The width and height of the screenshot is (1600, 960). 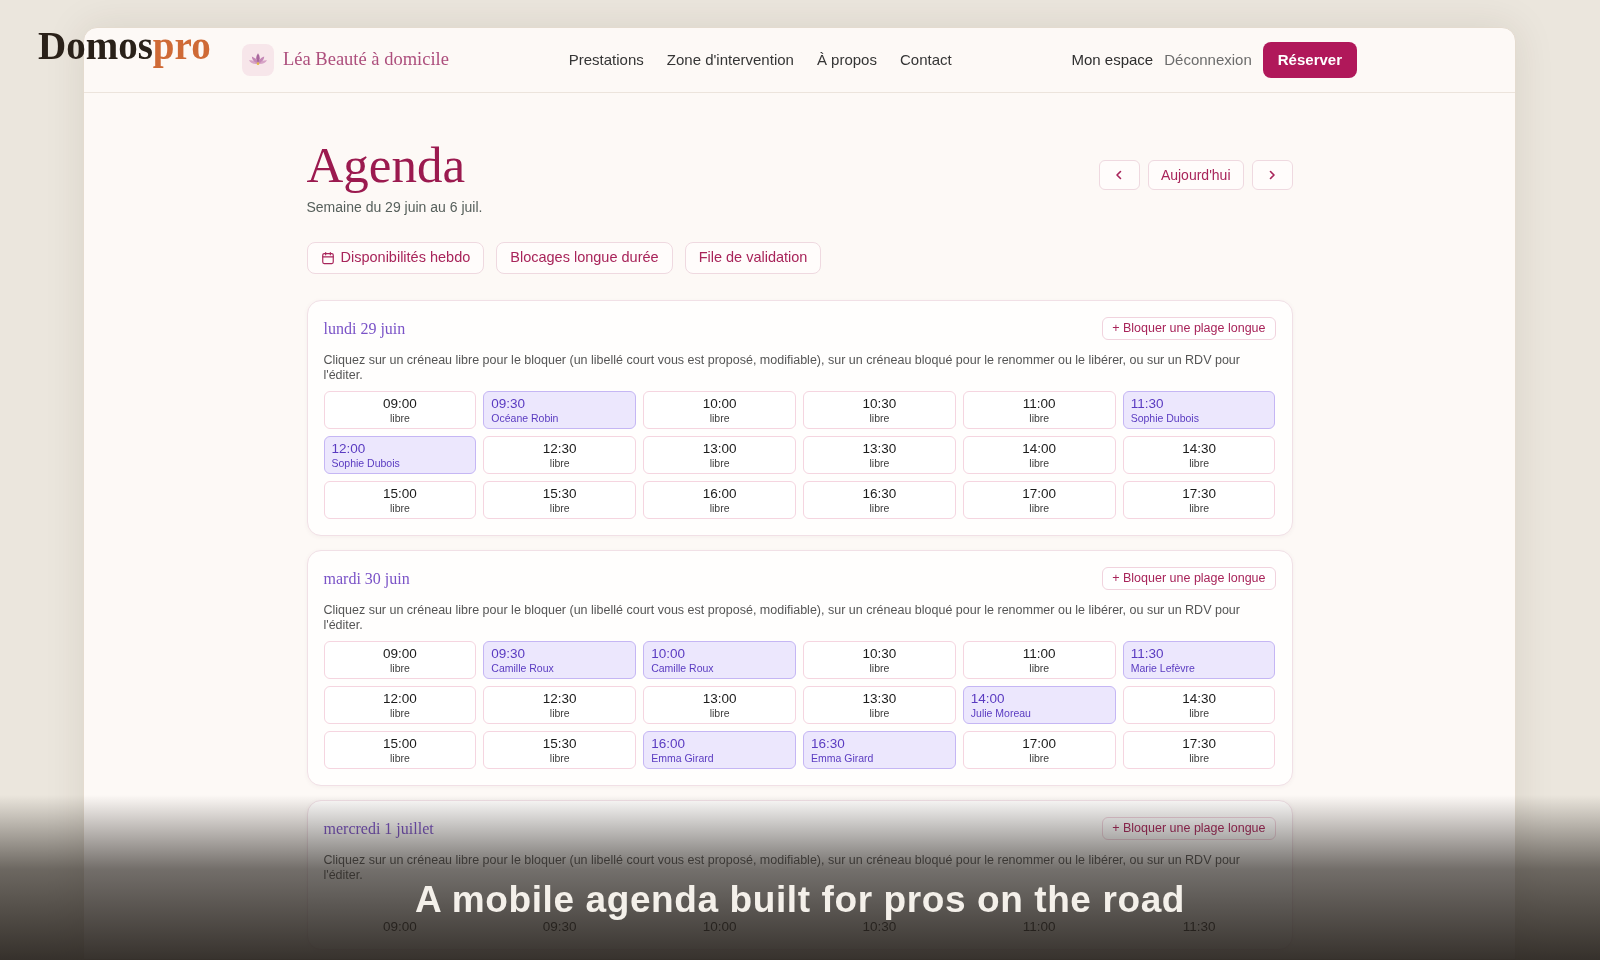 What do you see at coordinates (400, 705) in the screenshot?
I see `free-slot: 12:00 libre` at bounding box center [400, 705].